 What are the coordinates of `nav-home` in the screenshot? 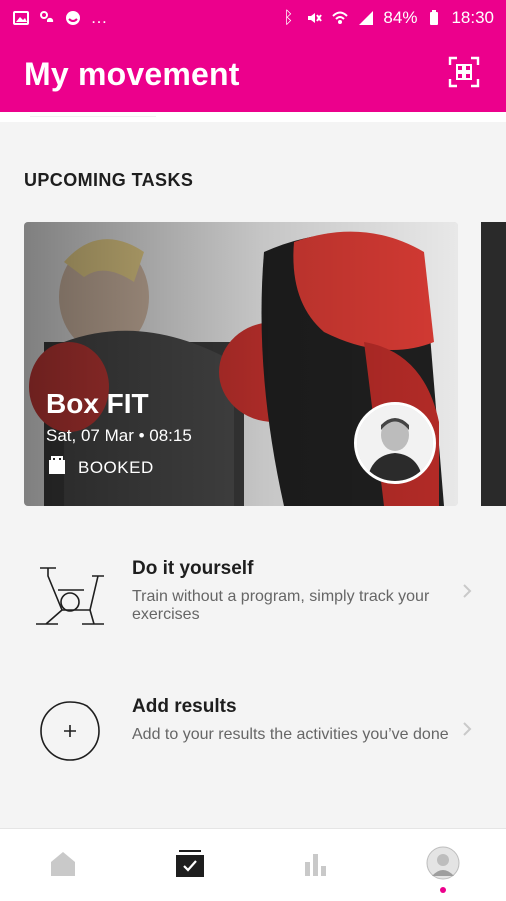 It's located at (63, 865).